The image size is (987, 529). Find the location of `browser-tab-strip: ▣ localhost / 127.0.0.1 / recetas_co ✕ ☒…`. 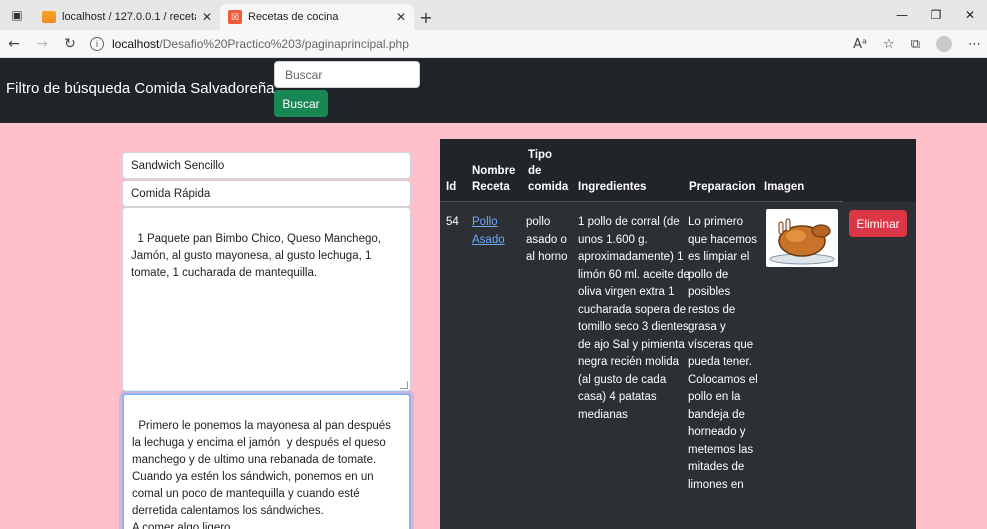

browser-tab-strip: ▣ localhost / 127.0.0.1 / recetas_co ✕ ☒… is located at coordinates (493, 15).